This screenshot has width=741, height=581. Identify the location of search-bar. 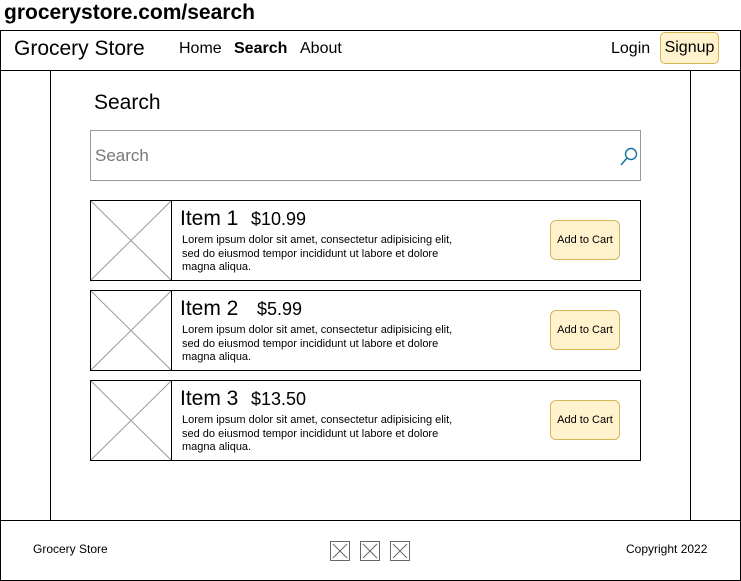
(365, 155).